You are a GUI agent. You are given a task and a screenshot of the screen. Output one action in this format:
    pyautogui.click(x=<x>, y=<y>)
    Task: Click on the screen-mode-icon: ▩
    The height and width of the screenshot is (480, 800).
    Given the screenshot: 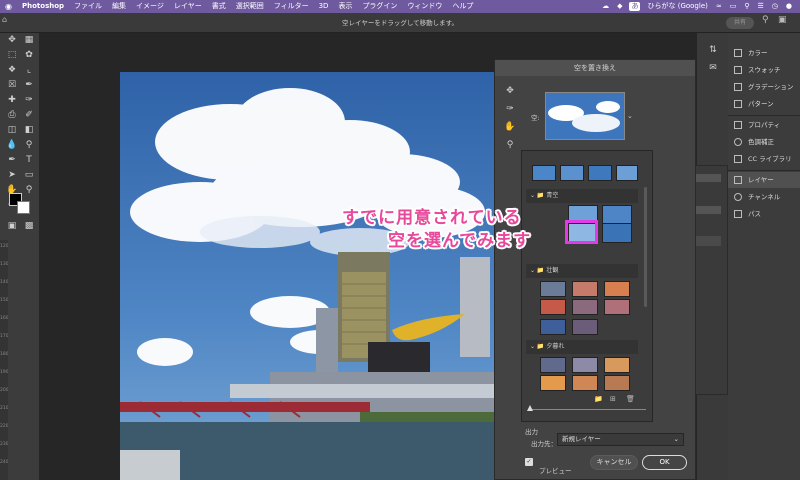 What is the action you would take?
    pyautogui.click(x=29, y=226)
    